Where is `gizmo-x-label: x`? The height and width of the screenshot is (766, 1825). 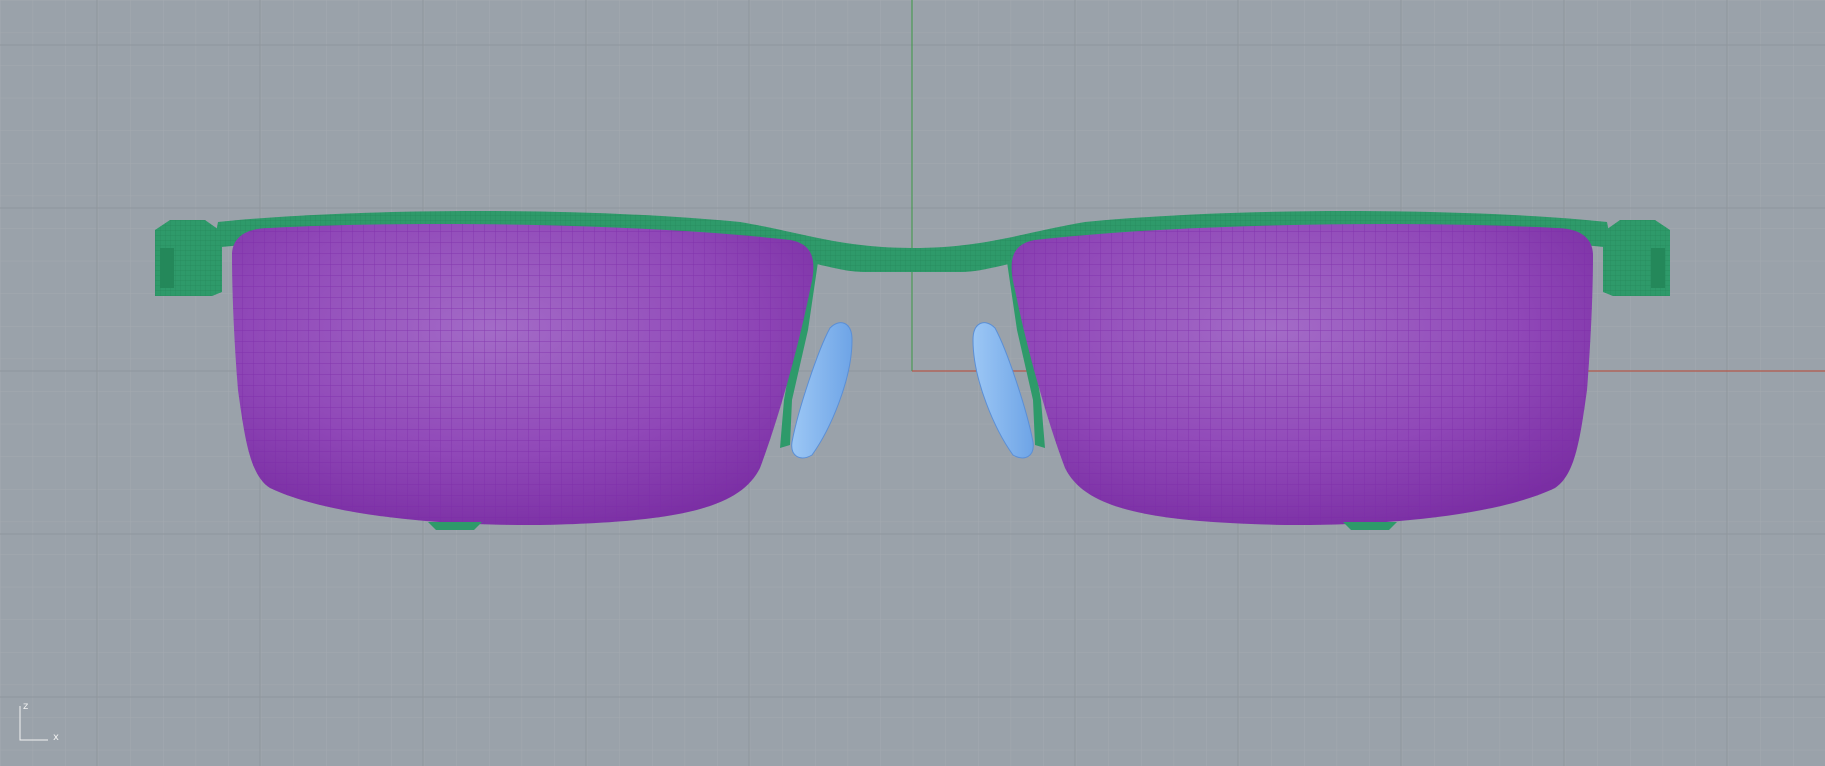 gizmo-x-label: x is located at coordinates (56, 737).